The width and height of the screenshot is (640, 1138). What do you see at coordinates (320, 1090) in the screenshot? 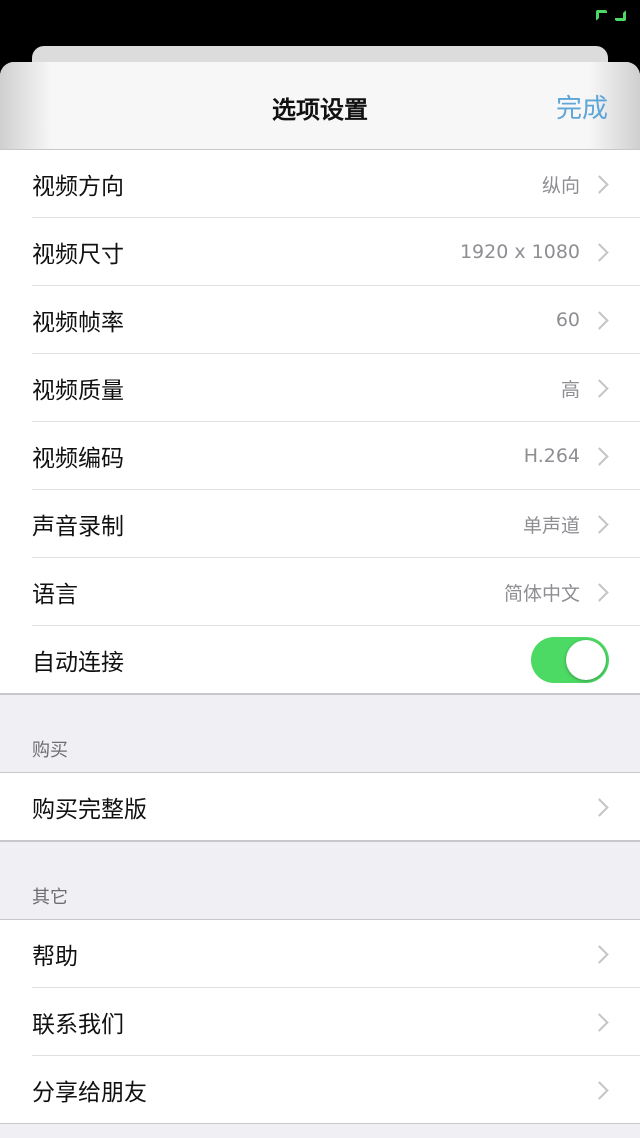
I see `settings-row-share: 分享给朋友` at bounding box center [320, 1090].